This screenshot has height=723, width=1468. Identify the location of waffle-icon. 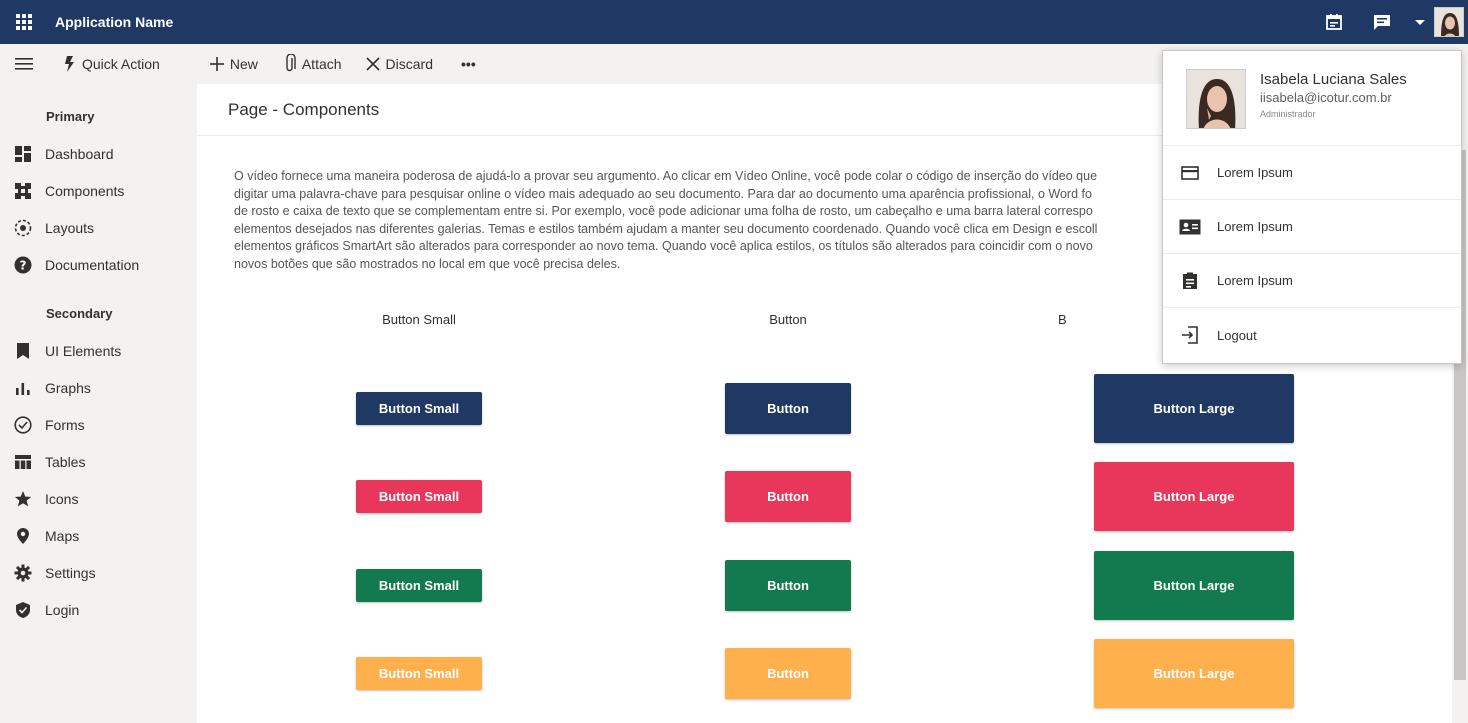
(24, 22).